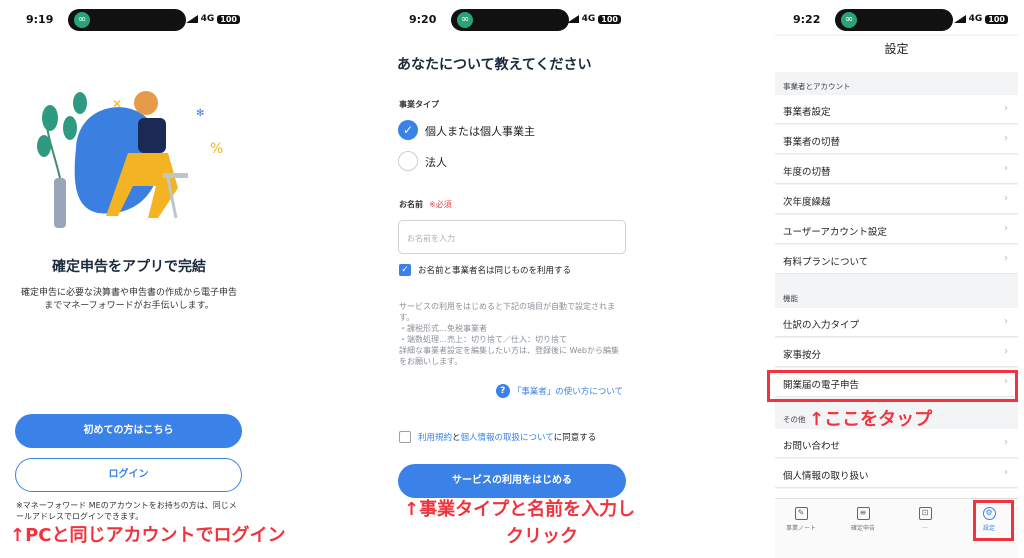  What do you see at coordinates (405, 437) in the screenshot?
I see `agree-checkbox` at bounding box center [405, 437].